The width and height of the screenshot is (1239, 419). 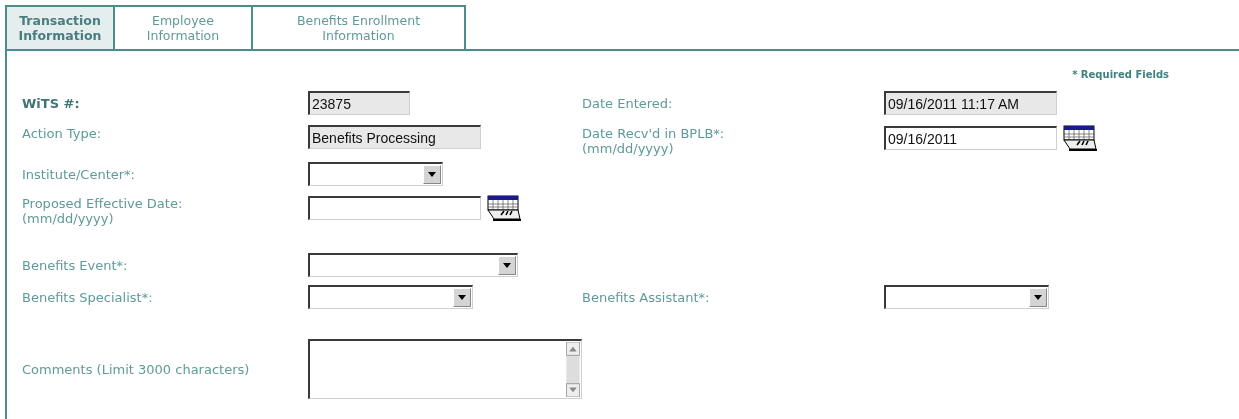 What do you see at coordinates (103, 203) in the screenshot?
I see `field-label: Proposed Effective Date:` at bounding box center [103, 203].